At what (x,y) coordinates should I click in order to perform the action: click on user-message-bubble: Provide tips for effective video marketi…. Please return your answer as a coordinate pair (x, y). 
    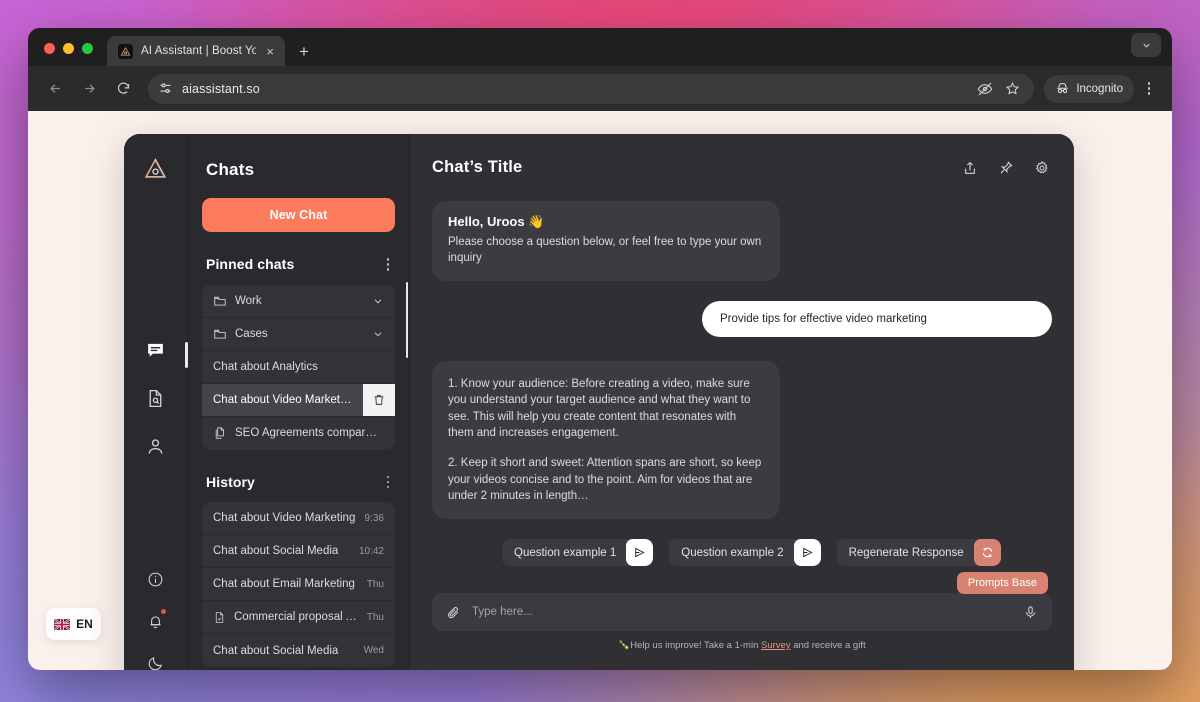
    Looking at the image, I should click on (877, 319).